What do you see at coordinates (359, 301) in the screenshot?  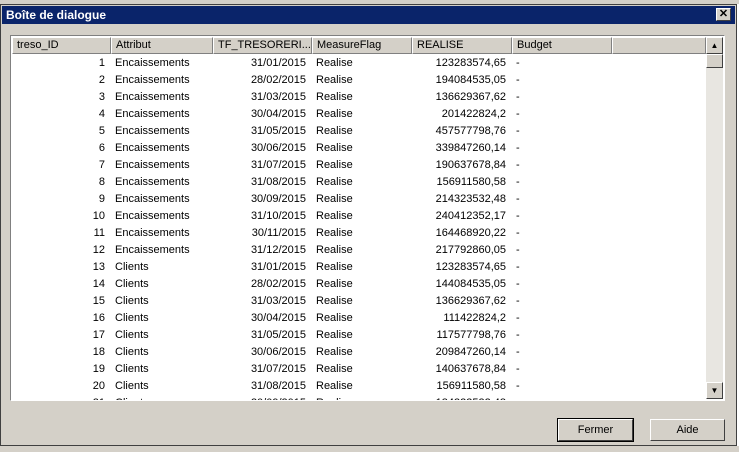 I see `table-row: 15 Clients 31/03/2015 Realise 136629367,62-` at bounding box center [359, 301].